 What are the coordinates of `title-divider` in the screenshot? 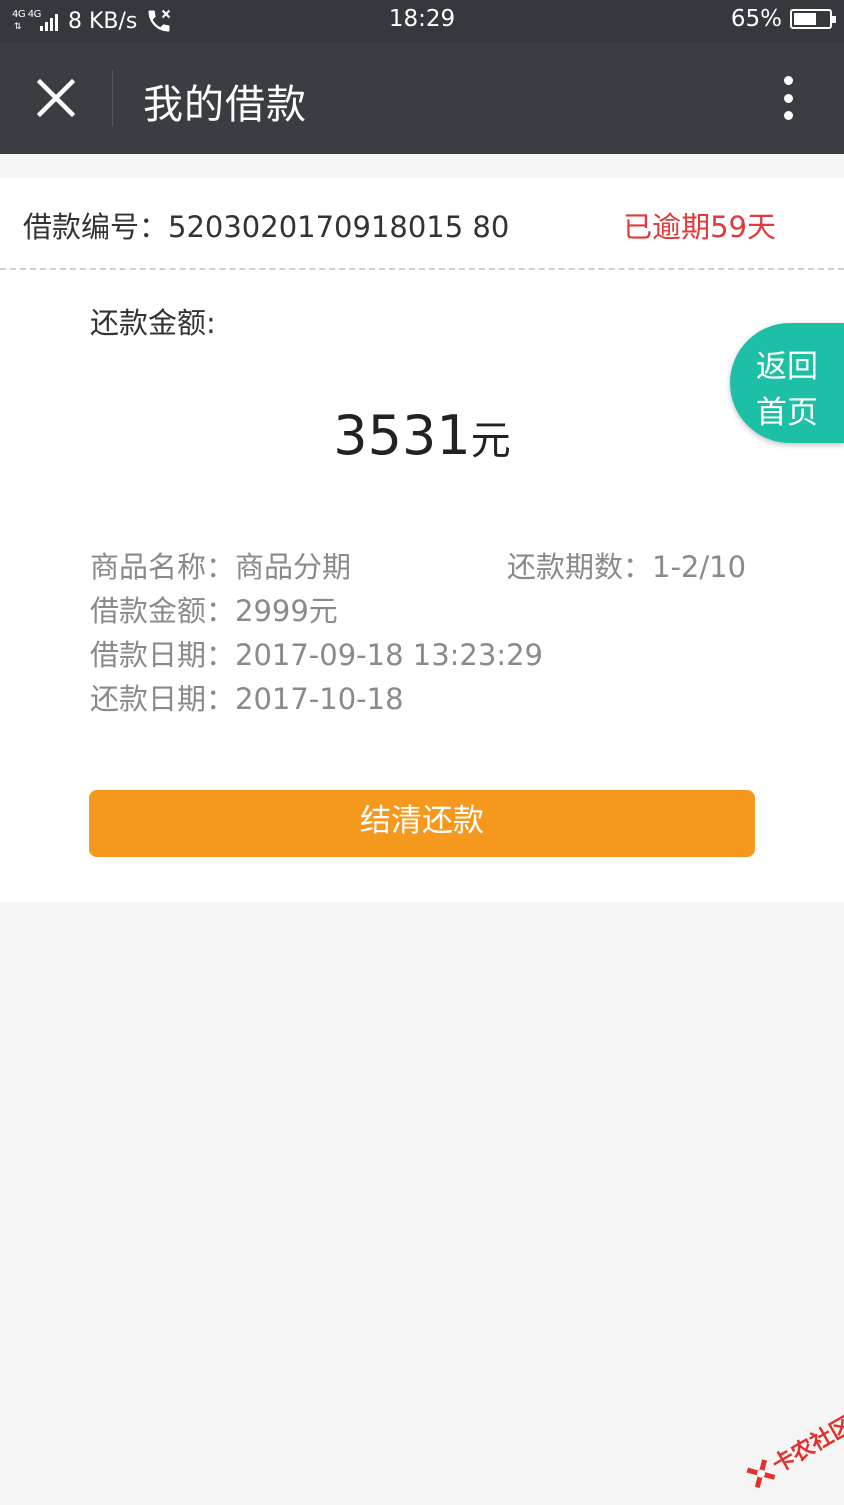 It's located at (112, 98).